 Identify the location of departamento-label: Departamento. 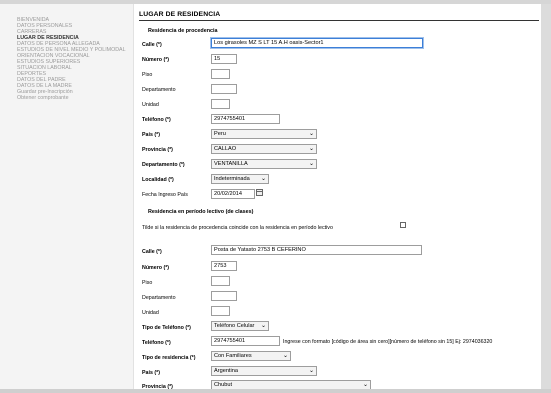
(159, 90).